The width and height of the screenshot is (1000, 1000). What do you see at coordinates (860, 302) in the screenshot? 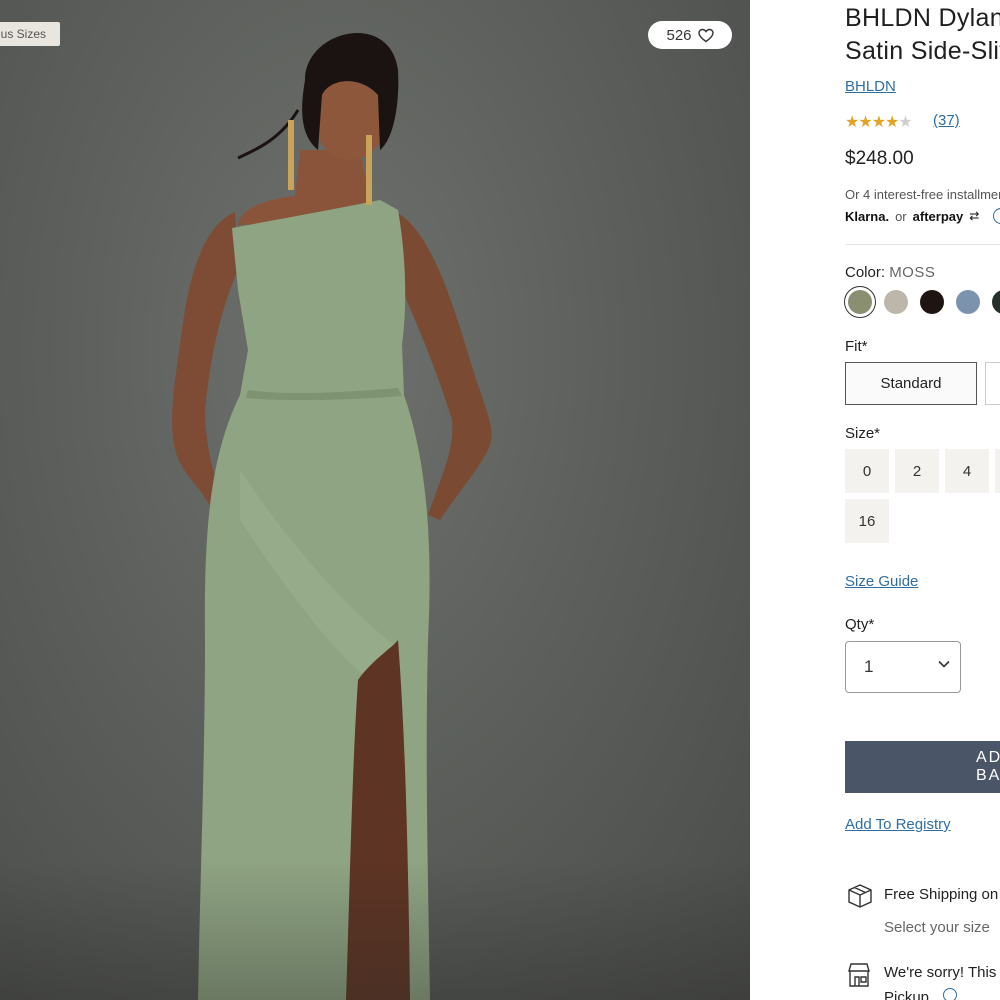
I see `swatch-moss` at bounding box center [860, 302].